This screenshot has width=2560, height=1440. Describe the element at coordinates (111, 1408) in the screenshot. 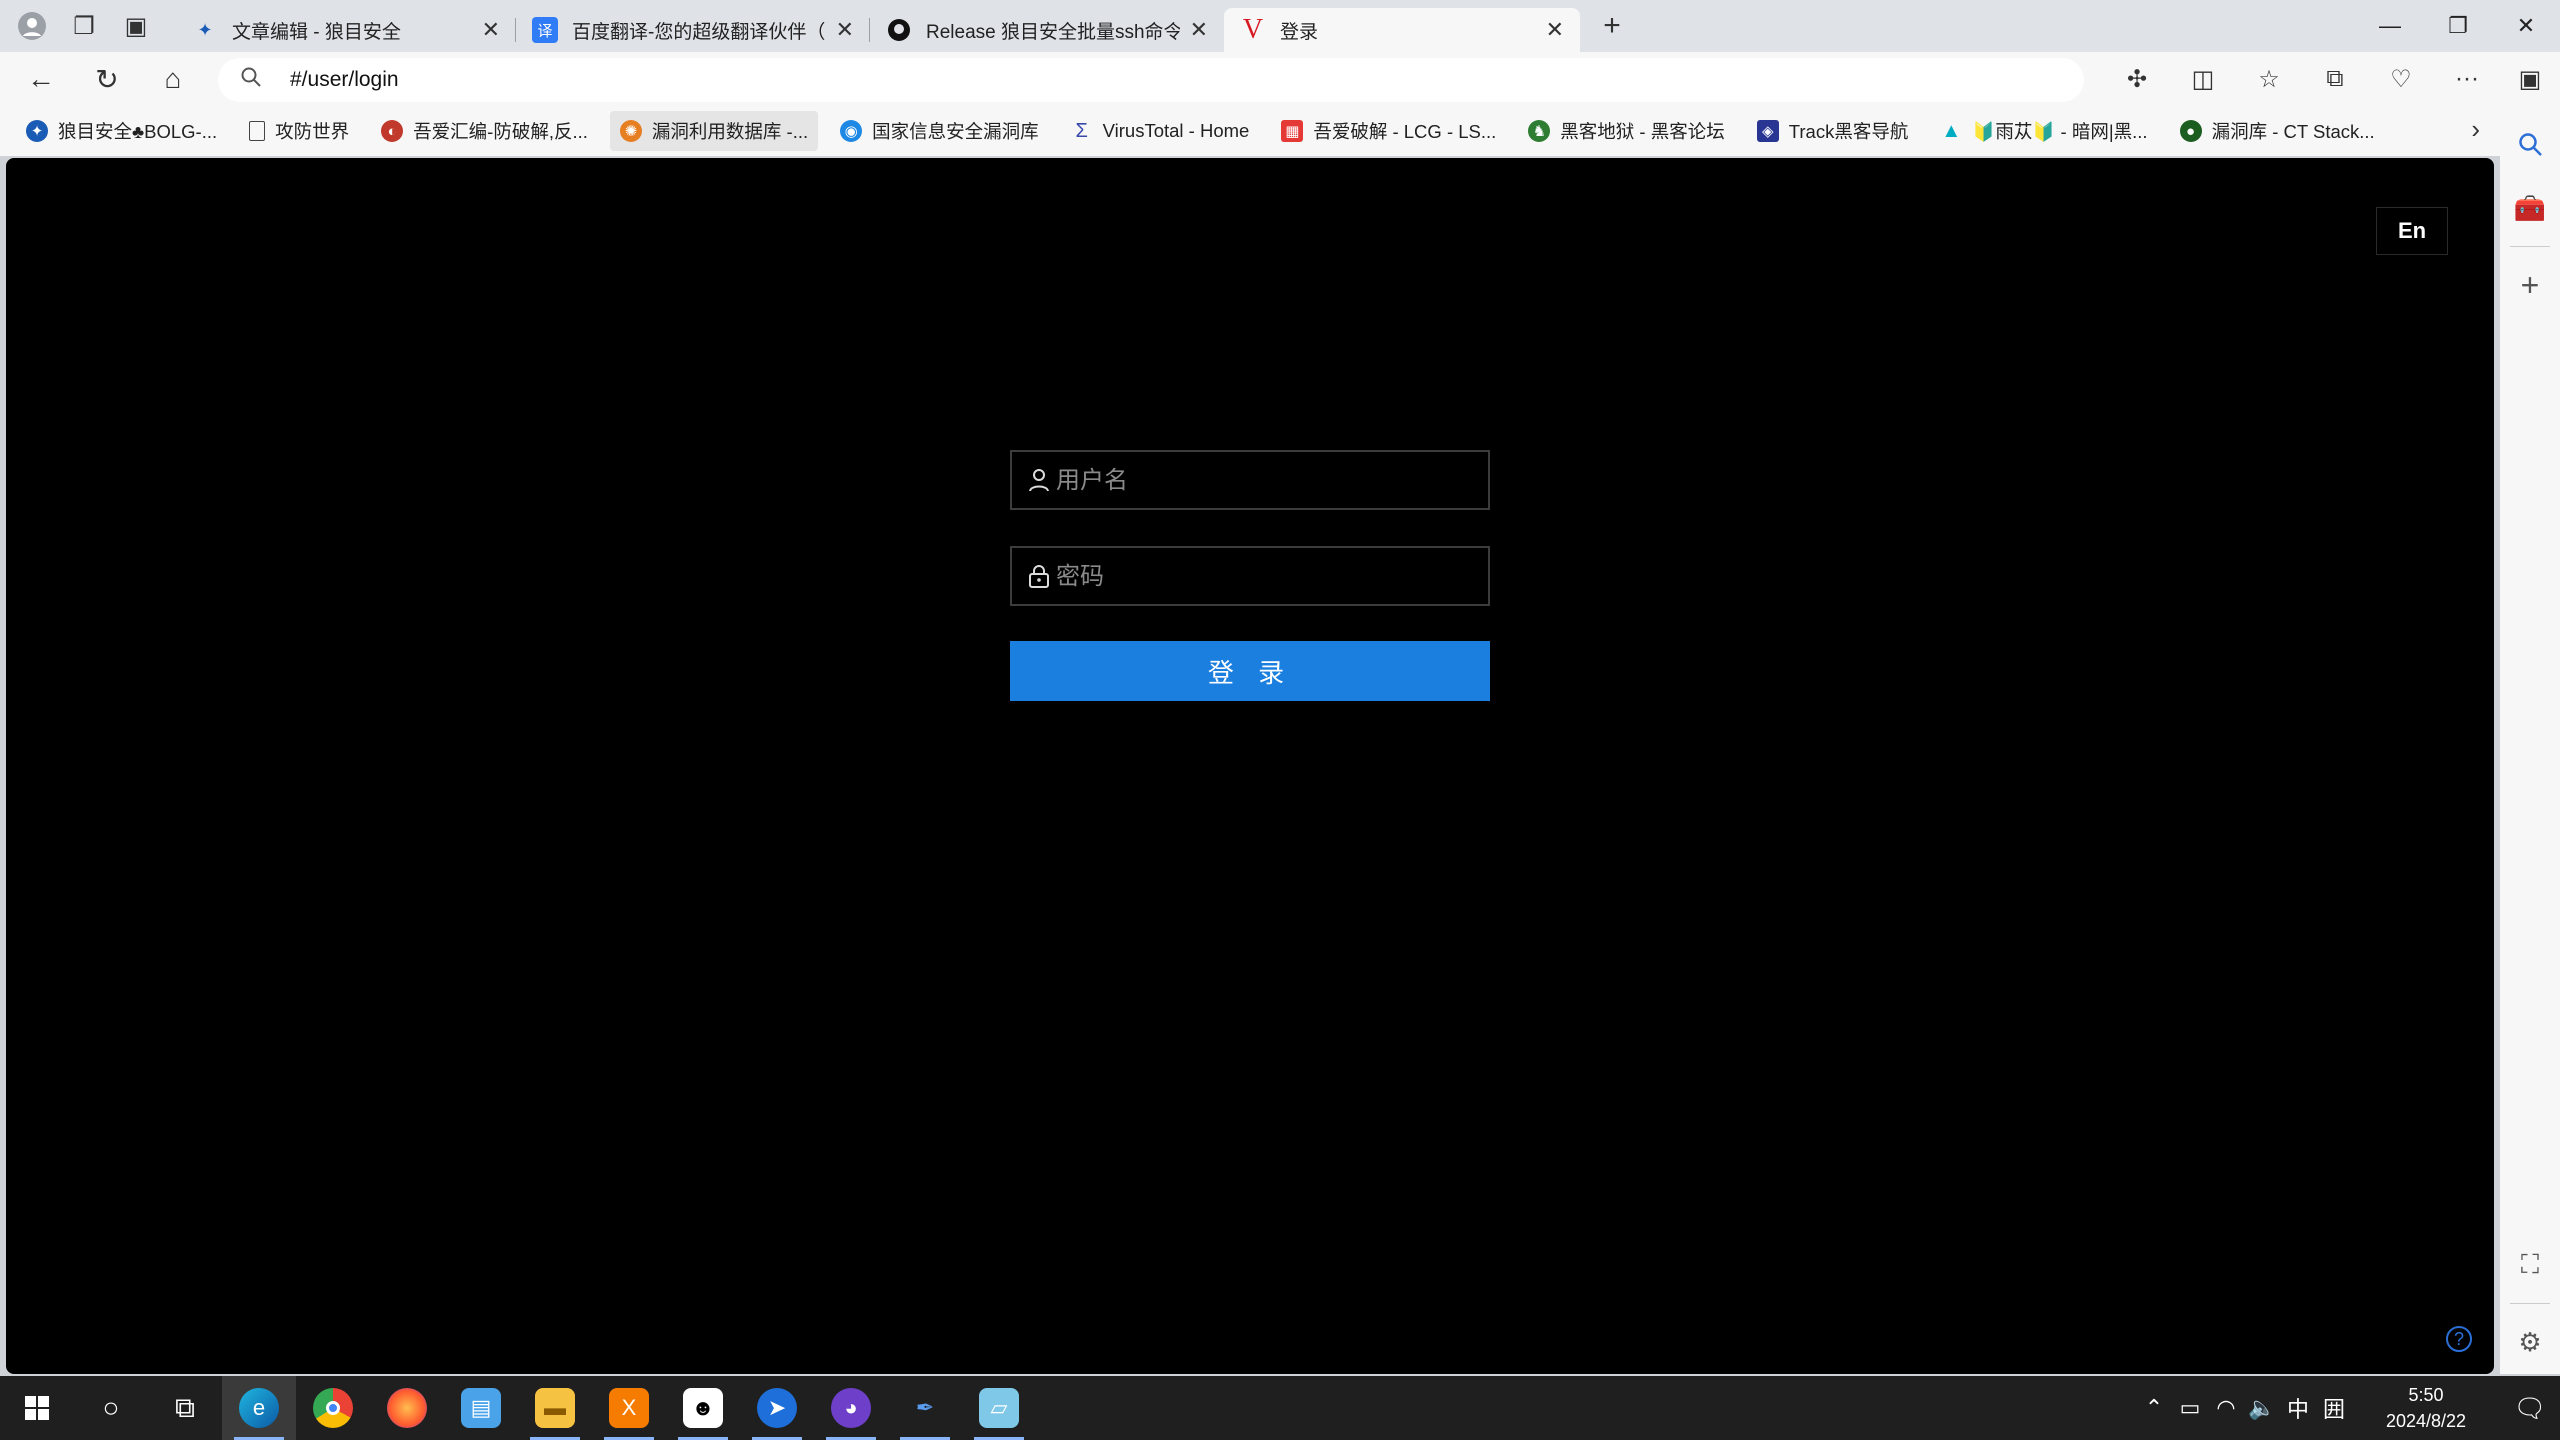

I see `search-circle-icon: ○` at that location.